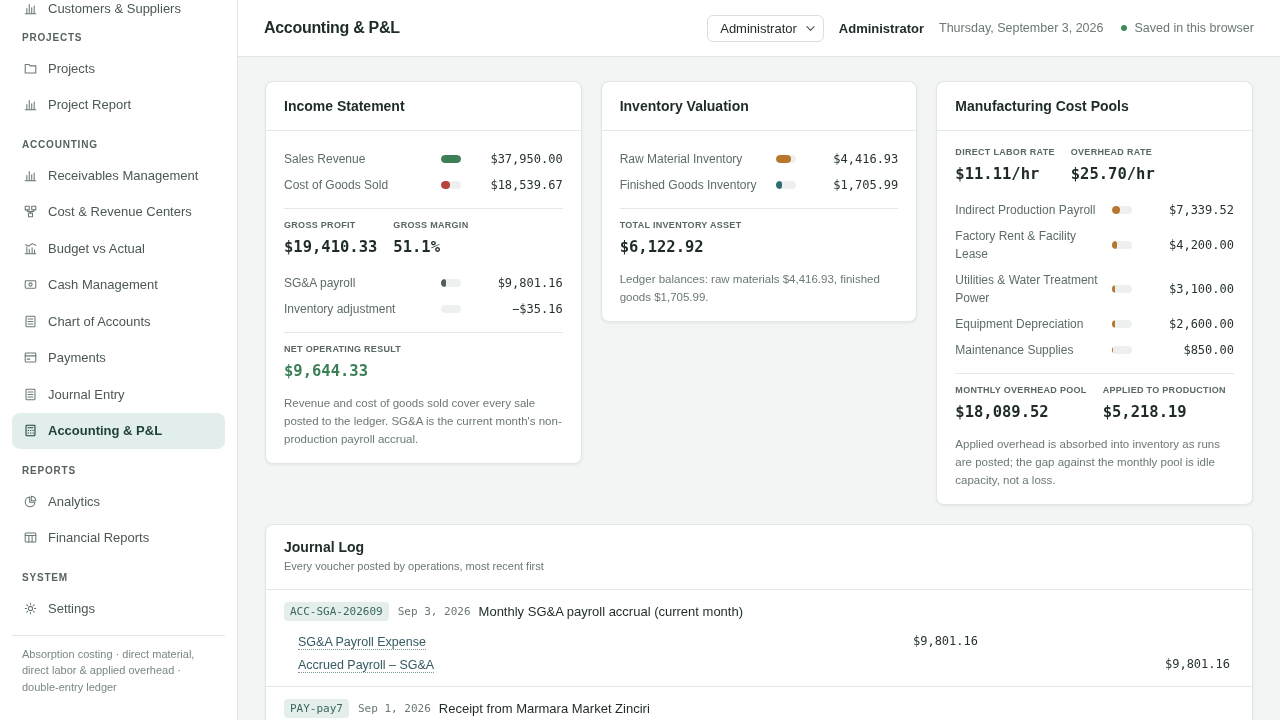 This screenshot has height=720, width=1280. I want to click on entry-date: Sep 1, 2026, so click(394, 708).